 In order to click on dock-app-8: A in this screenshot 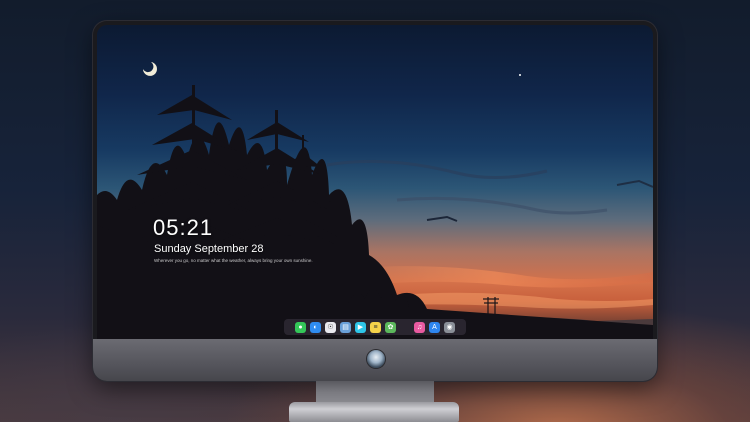, I will do `click(434, 327)`.